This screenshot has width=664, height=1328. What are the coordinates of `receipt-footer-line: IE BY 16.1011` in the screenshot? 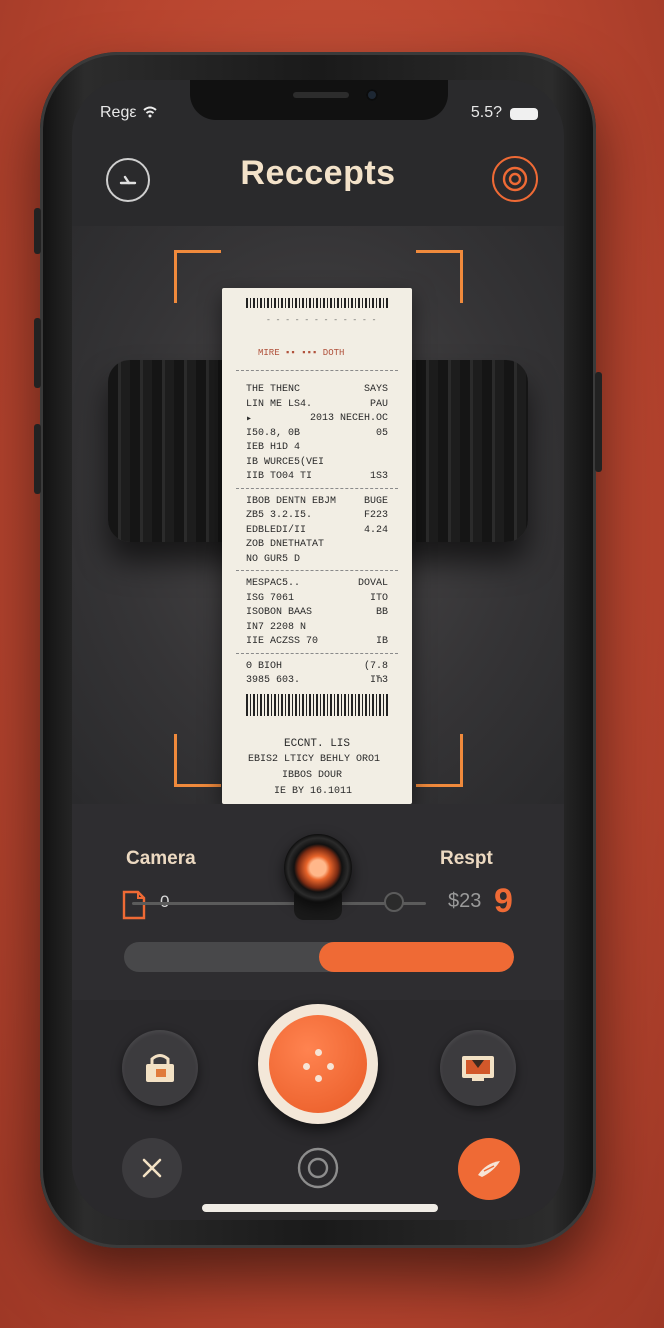 It's located at (313, 791).